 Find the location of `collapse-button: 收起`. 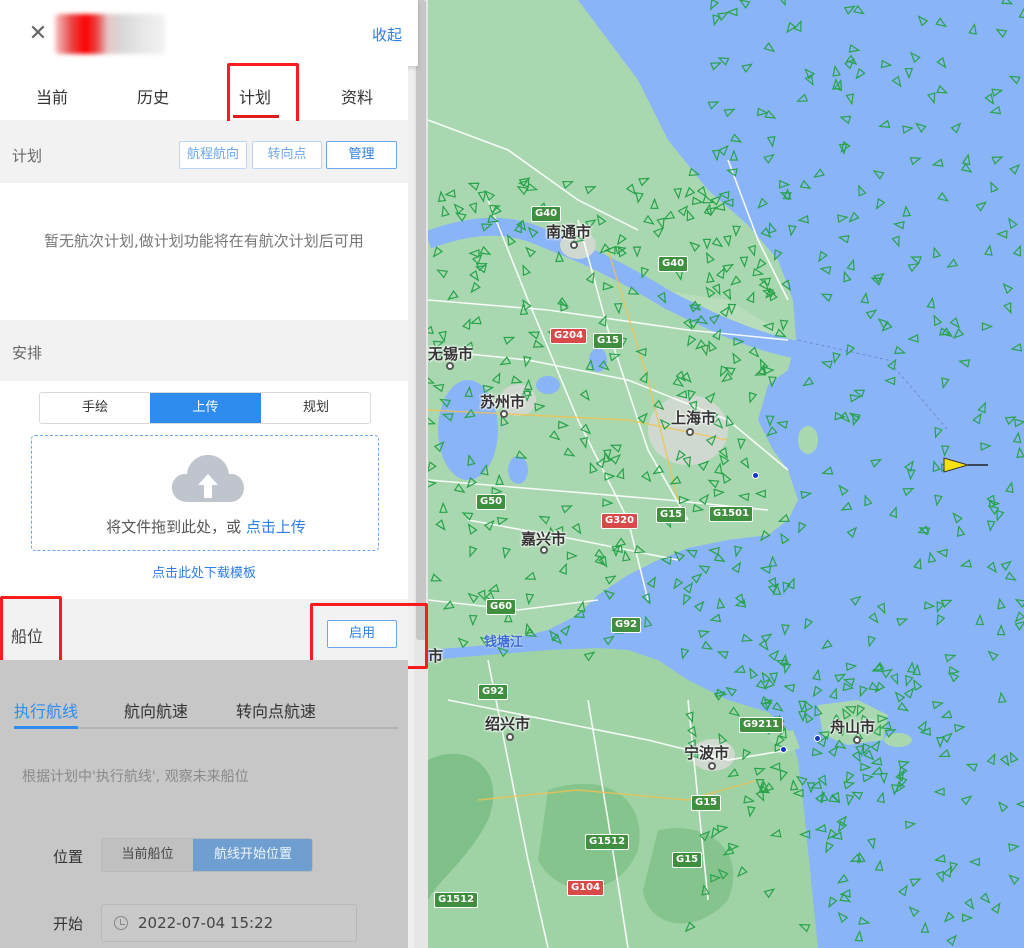

collapse-button: 收起 is located at coordinates (387, 34).